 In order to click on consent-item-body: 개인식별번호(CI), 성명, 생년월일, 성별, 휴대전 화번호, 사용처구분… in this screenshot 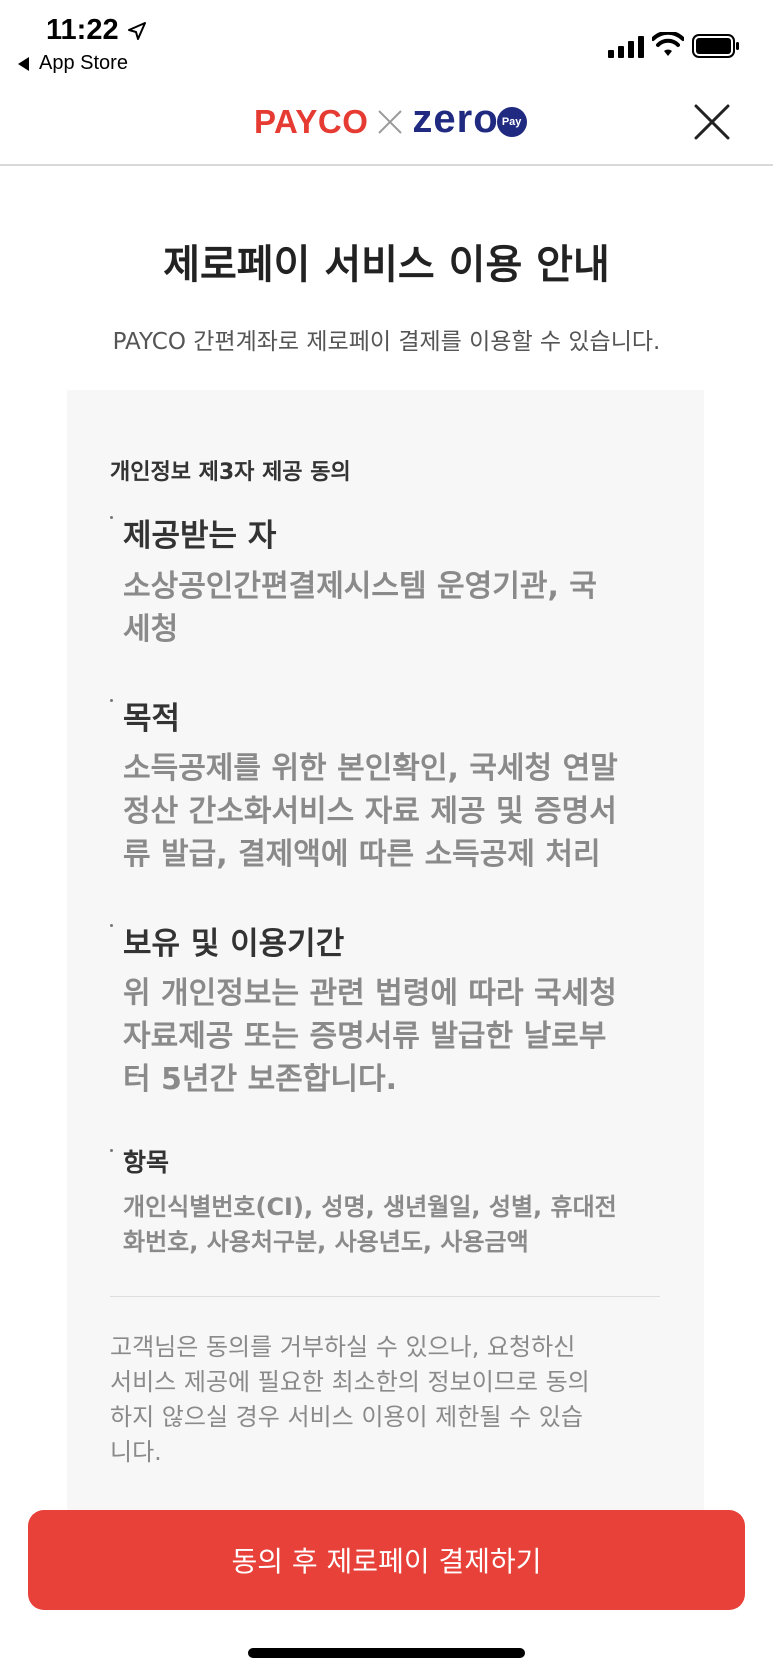, I will do `click(370, 1224)`.